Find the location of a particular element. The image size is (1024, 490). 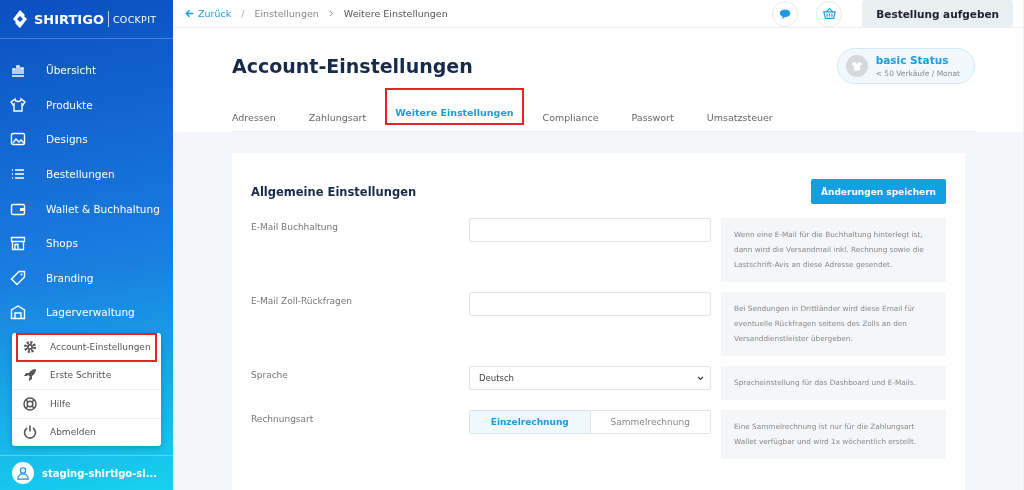

field-label: Rechnungsart is located at coordinates (283, 419).